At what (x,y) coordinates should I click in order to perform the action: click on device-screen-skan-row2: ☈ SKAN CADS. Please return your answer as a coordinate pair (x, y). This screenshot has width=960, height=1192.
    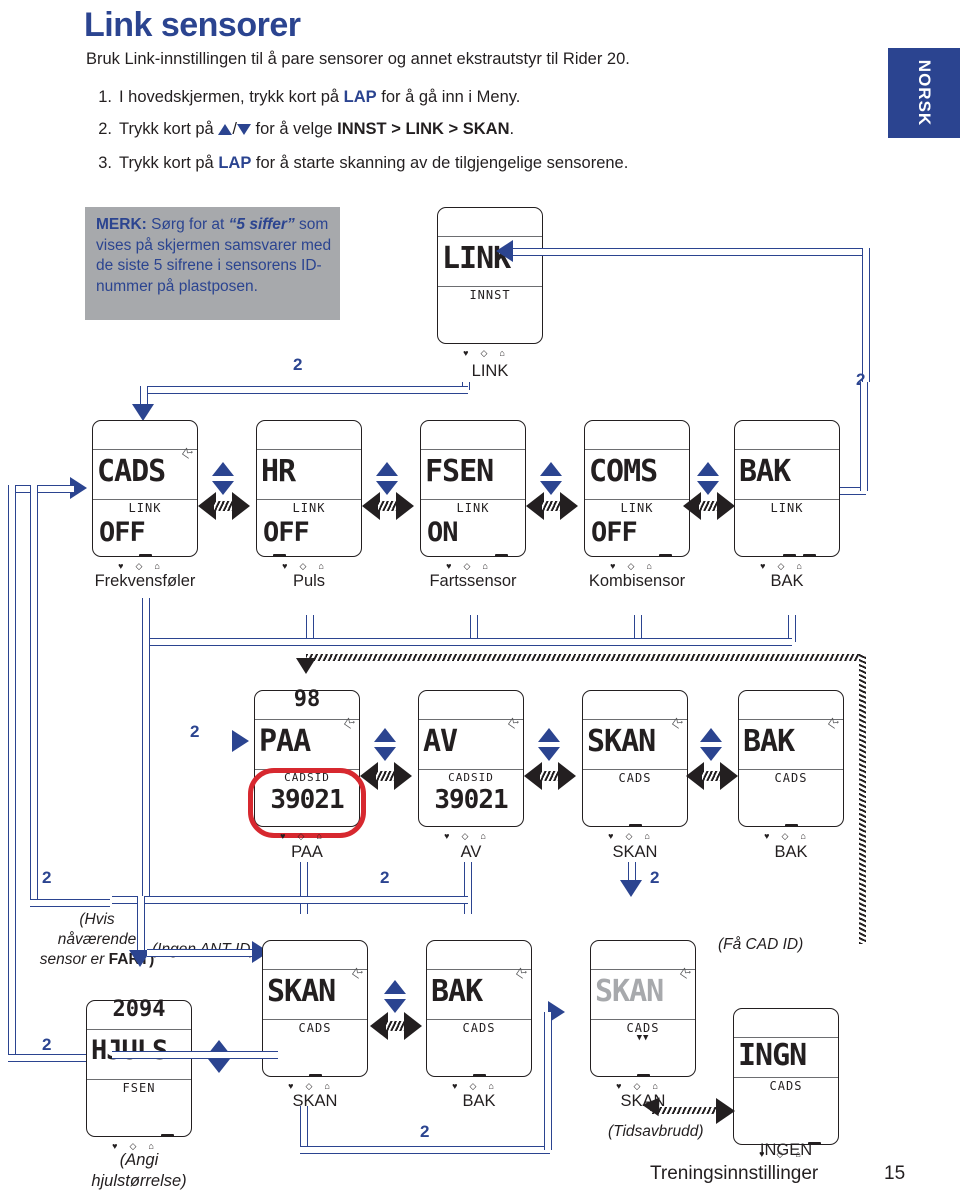
    Looking at the image, I should click on (635, 758).